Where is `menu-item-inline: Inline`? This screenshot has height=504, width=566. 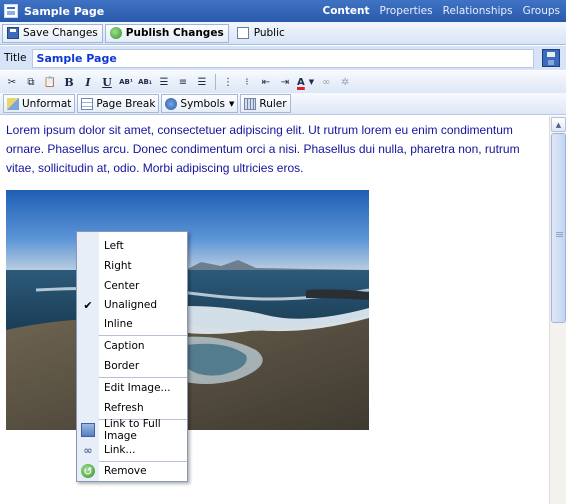
menu-item-inline: Inline is located at coordinates (132, 324).